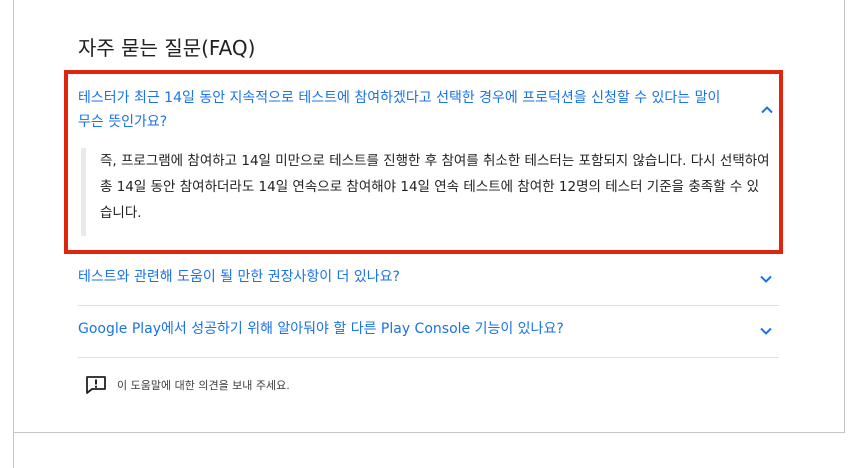 The image size is (858, 468). I want to click on frame-border-left, so click(13, 234).